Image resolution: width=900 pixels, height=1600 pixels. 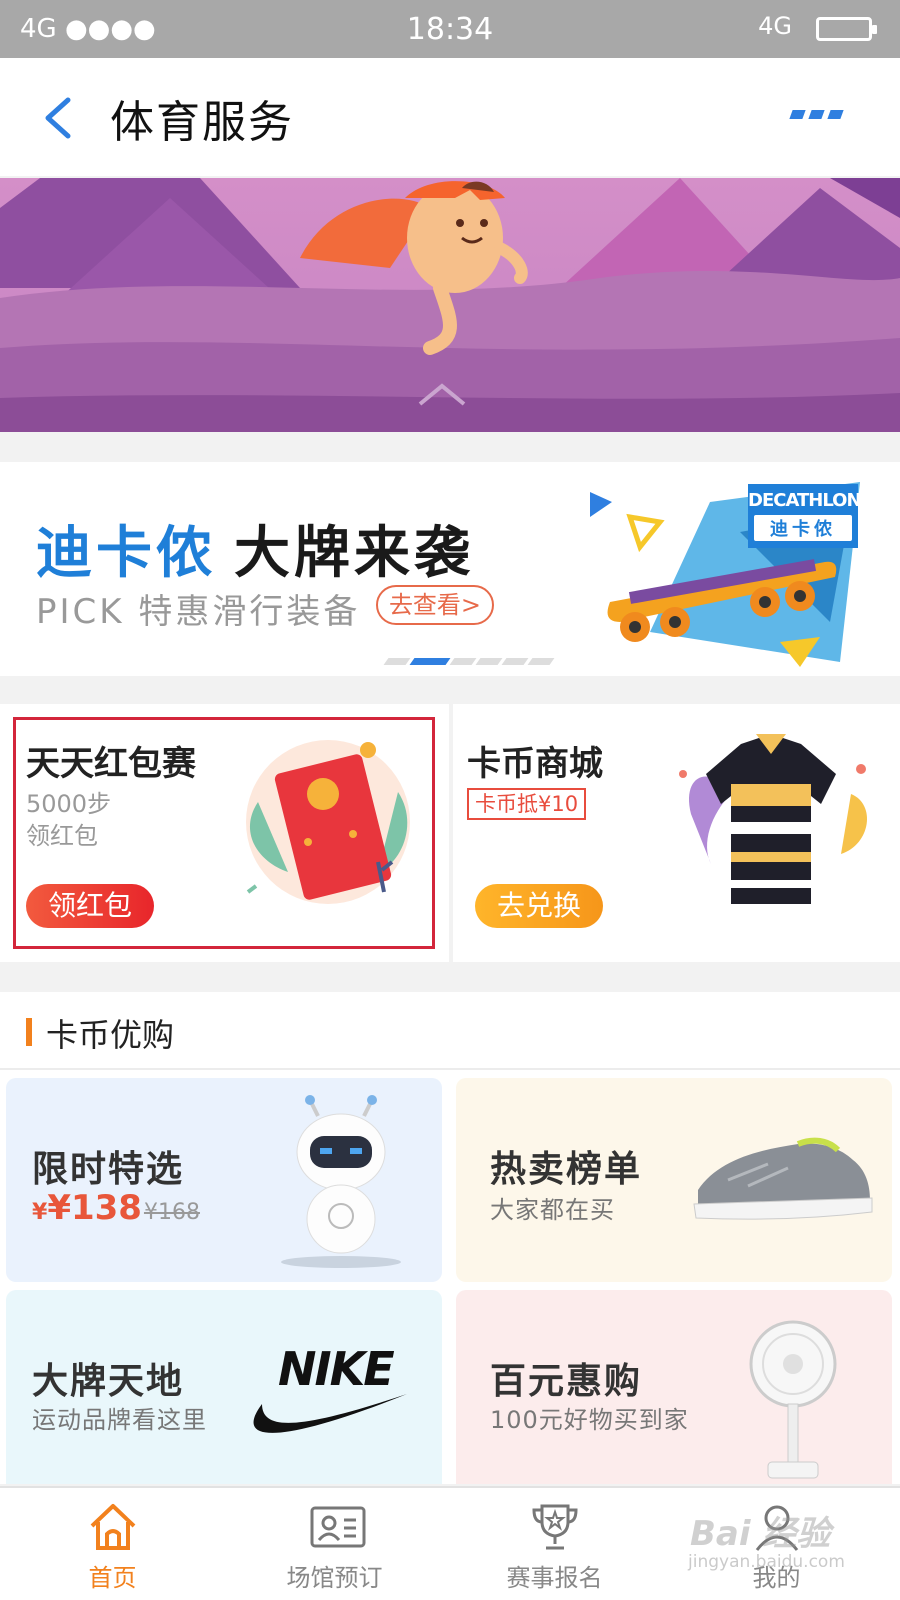 I want to click on nav-header: 体育服务, so click(x=450, y=117).